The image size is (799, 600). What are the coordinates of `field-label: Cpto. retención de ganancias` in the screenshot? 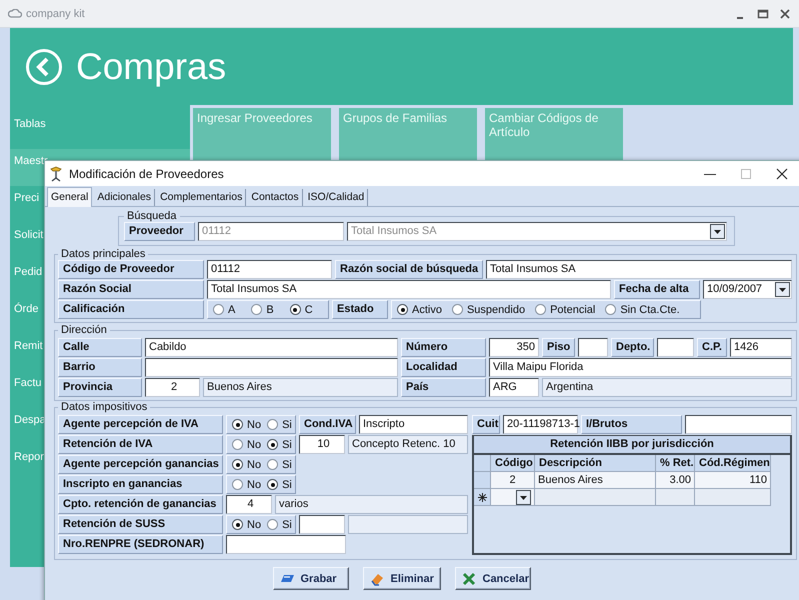 It's located at (140, 504).